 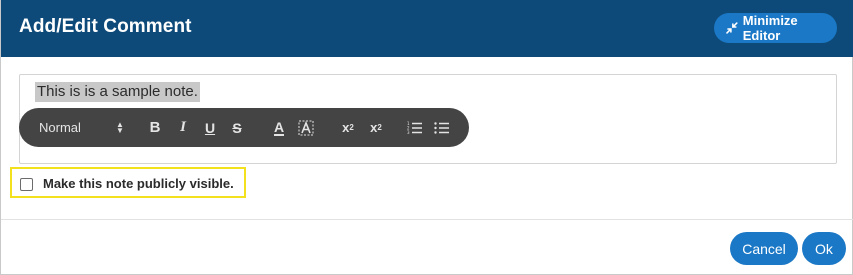 I want to click on bold-icon: B, so click(x=155, y=127).